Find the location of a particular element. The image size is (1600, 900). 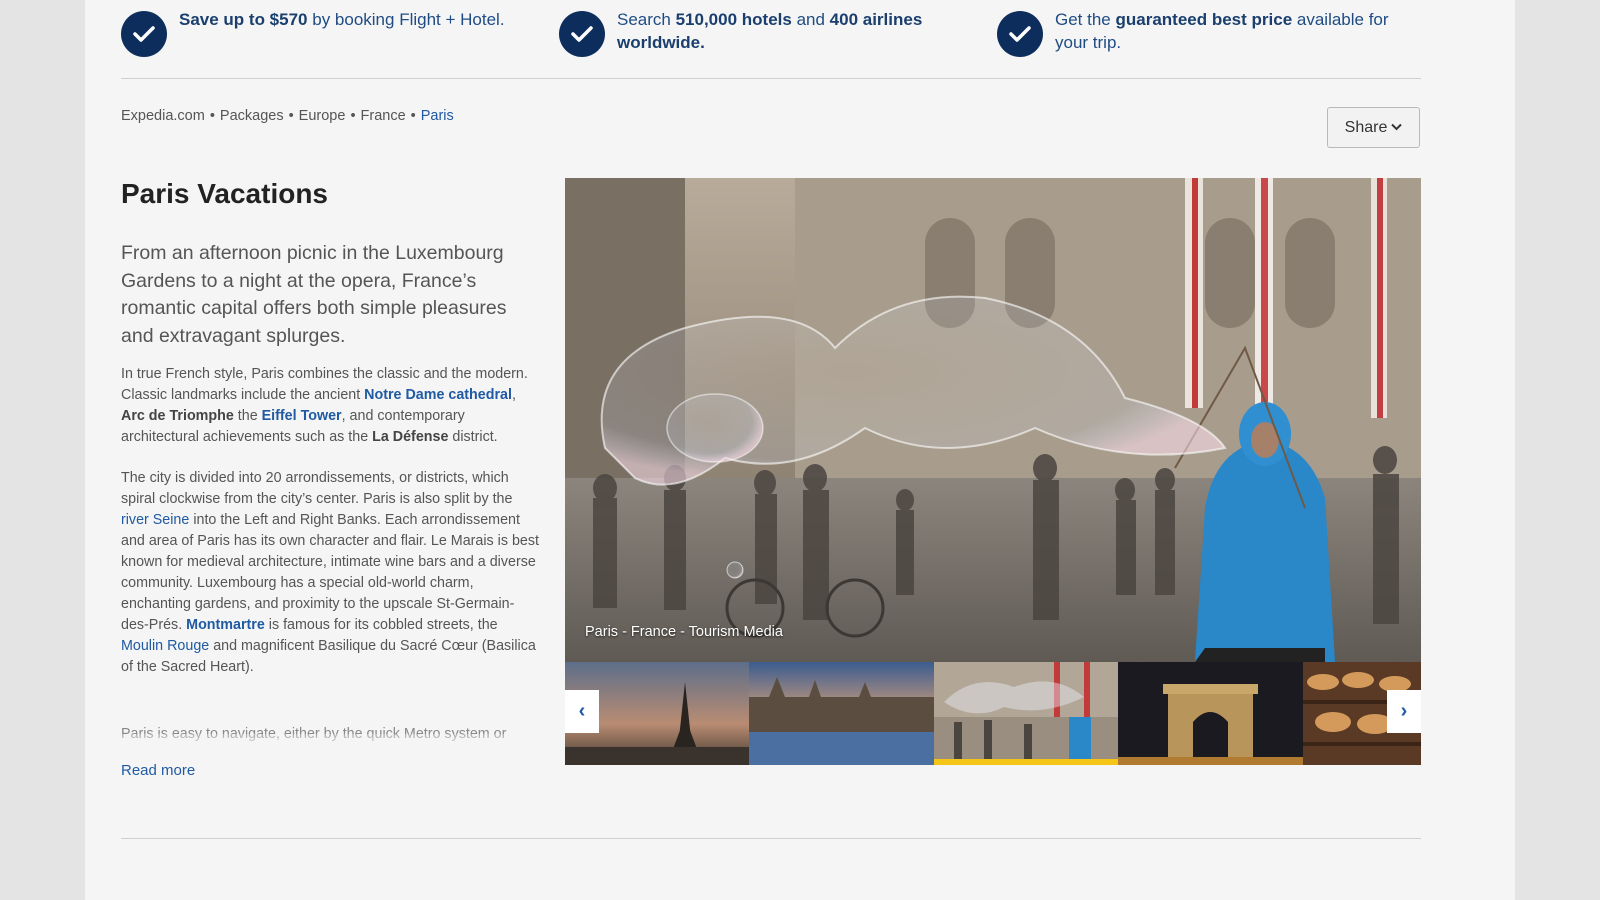

share-button: Share is located at coordinates (1373, 127).